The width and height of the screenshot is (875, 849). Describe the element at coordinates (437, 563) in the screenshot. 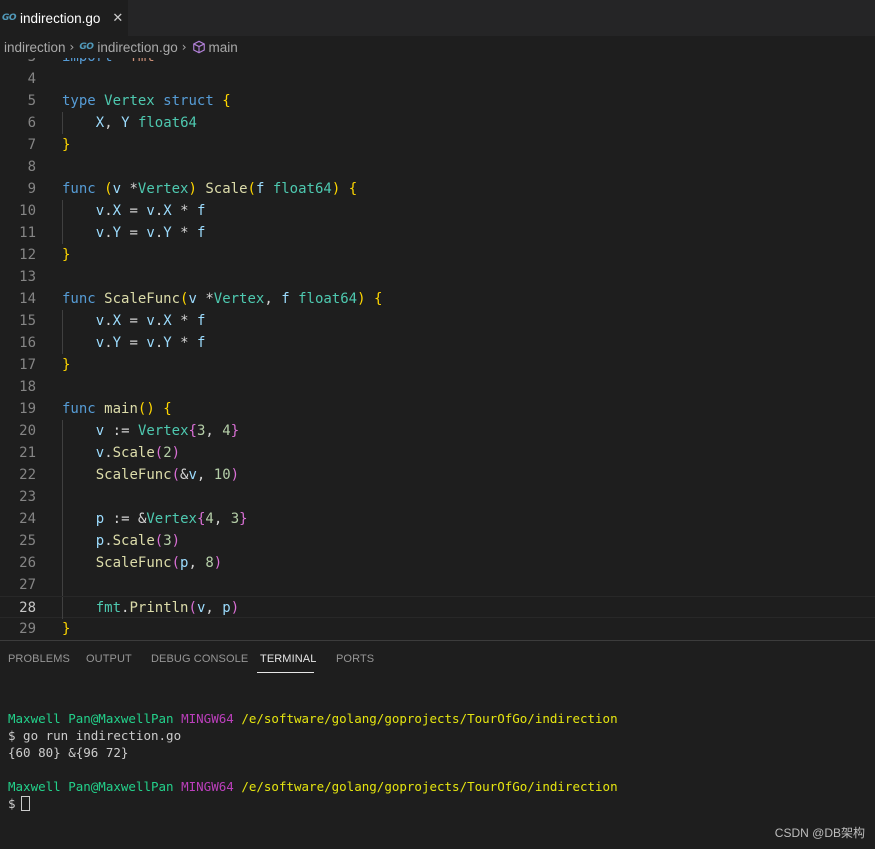

I see `code-line: 26 ScaleFunc(p, 8)` at that location.